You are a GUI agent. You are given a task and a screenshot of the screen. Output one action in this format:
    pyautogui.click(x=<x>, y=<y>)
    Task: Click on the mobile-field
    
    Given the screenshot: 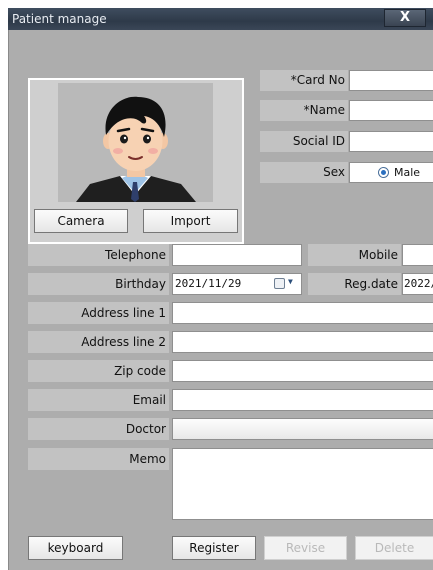 What is the action you would take?
    pyautogui.click(x=417, y=255)
    